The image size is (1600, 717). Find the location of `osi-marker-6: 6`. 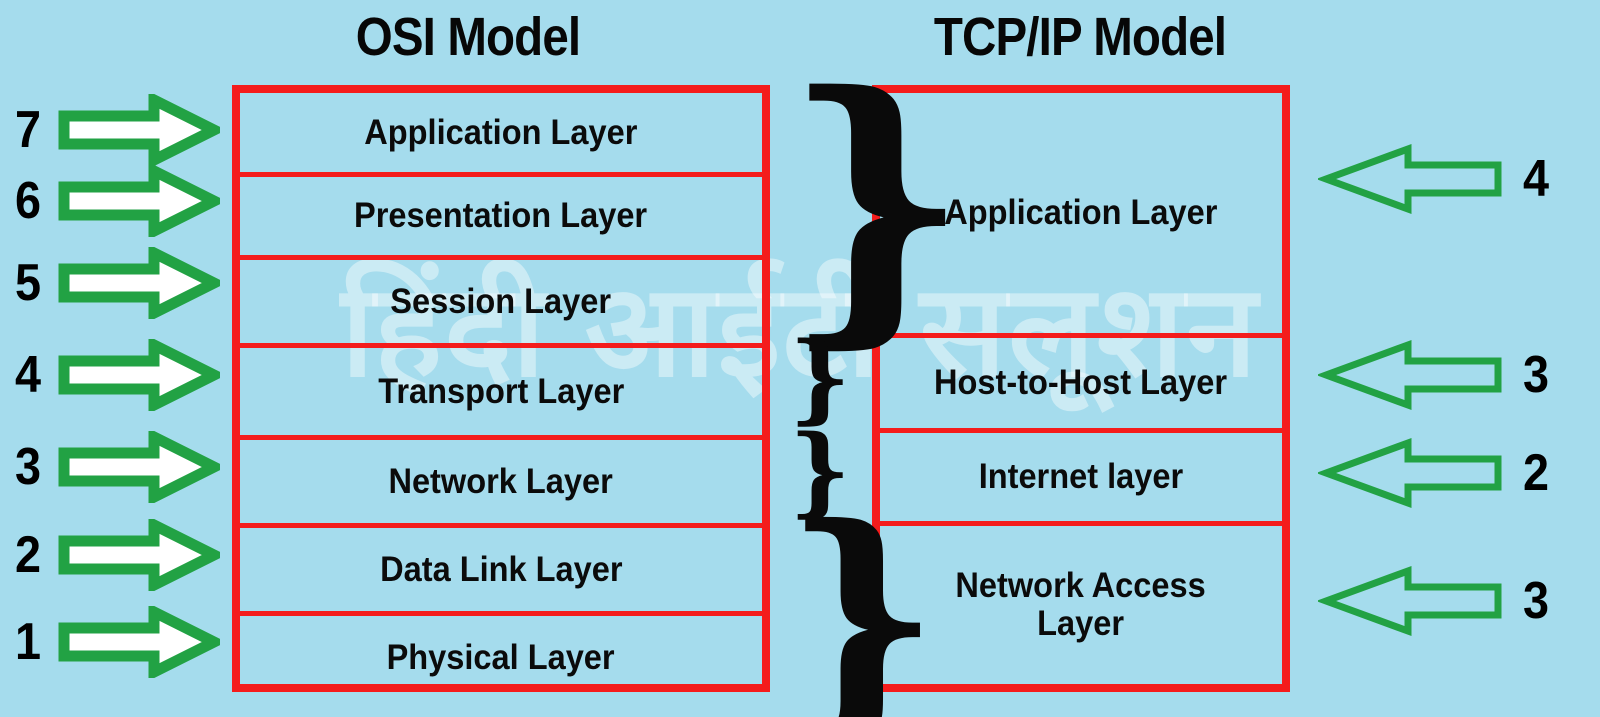

osi-marker-6: 6 is located at coordinates (116, 201).